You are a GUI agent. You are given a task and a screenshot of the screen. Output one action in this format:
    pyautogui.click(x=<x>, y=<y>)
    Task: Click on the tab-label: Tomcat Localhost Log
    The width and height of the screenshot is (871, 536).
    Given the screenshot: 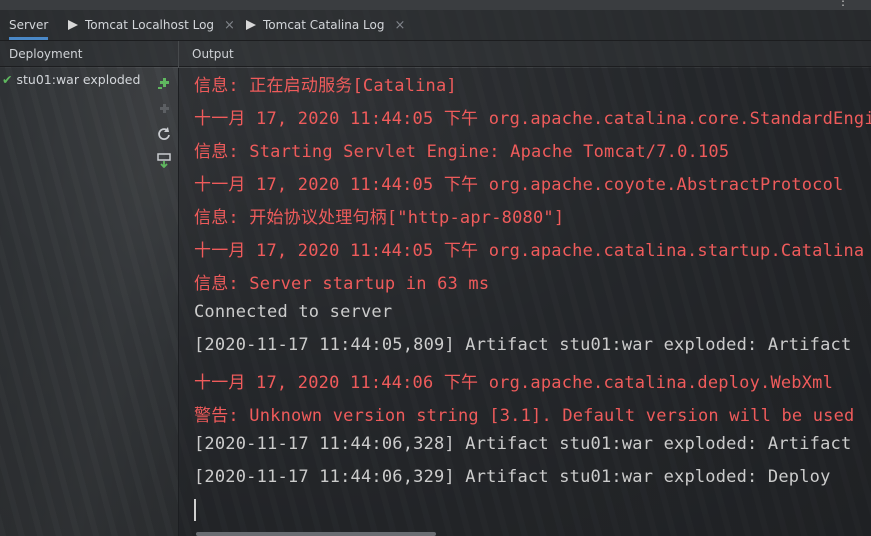 What is the action you would take?
    pyautogui.click(x=150, y=25)
    